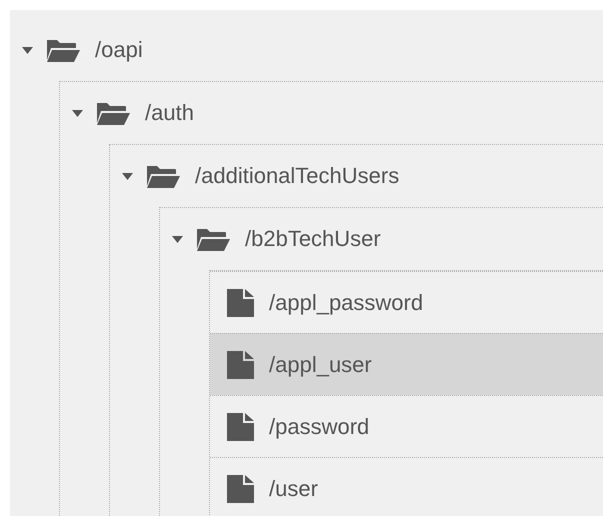 Image resolution: width=603 pixels, height=516 pixels. Describe the element at coordinates (331, 113) in the screenshot. I see `tree-item: /auth` at that location.